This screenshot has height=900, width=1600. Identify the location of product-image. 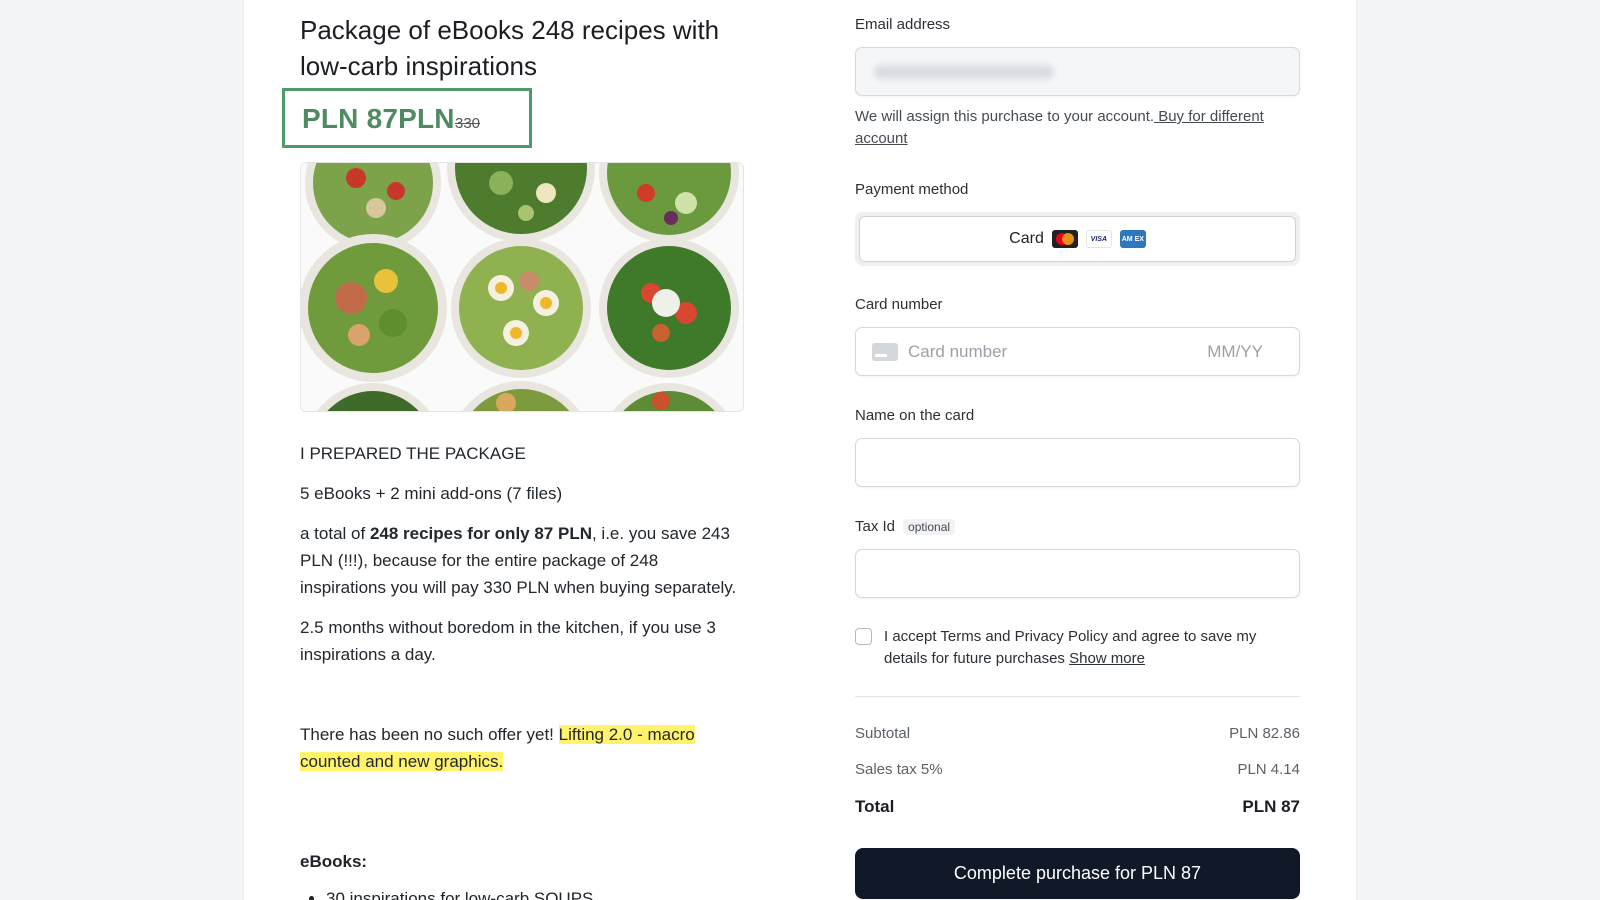
(522, 287).